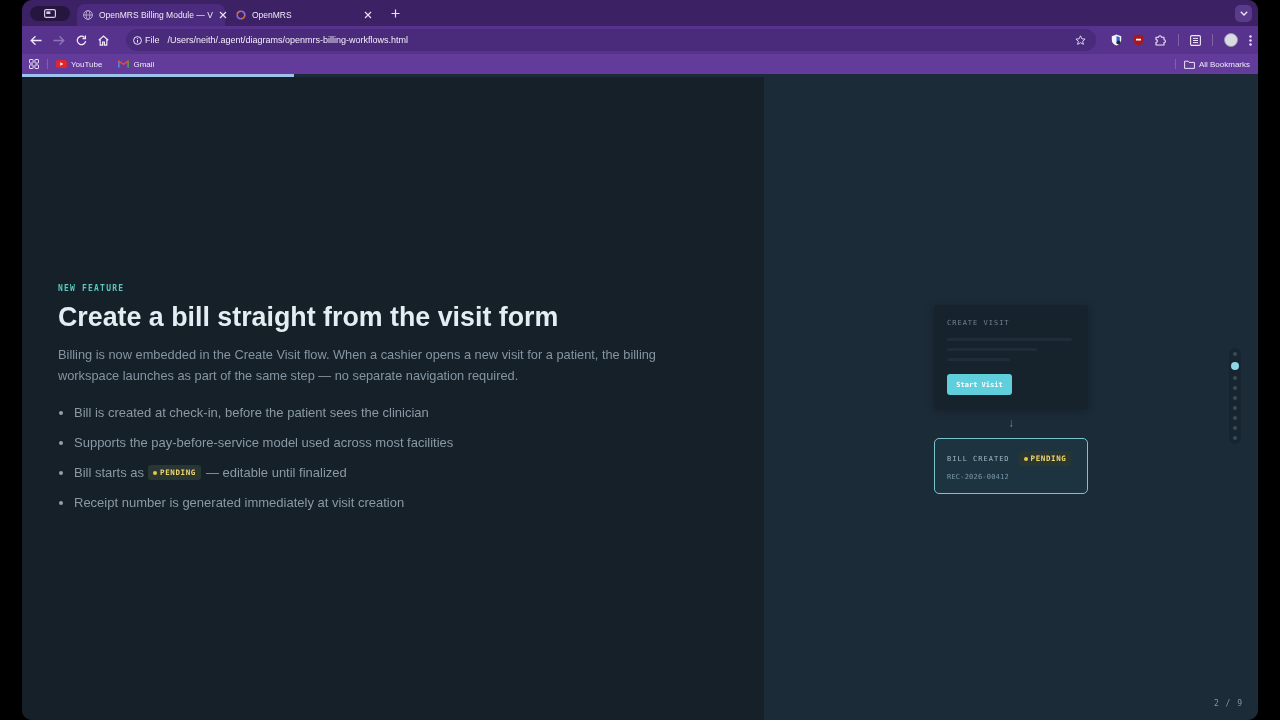 This screenshot has height=720, width=1280. Describe the element at coordinates (357, 365) in the screenshot. I see `slide-description: Billing is now embedded in the Create Visit flow. When a cashier opens a new visit for a patient, the billing workspace launches as part of the same step — no separate navigation required.` at that location.